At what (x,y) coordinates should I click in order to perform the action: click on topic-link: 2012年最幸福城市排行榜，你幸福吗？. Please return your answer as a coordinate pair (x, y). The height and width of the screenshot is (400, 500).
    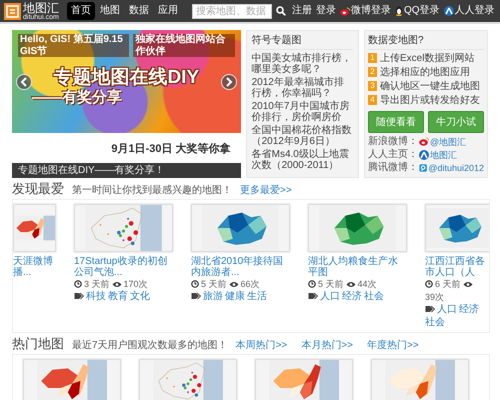
    Looking at the image, I should click on (302, 87).